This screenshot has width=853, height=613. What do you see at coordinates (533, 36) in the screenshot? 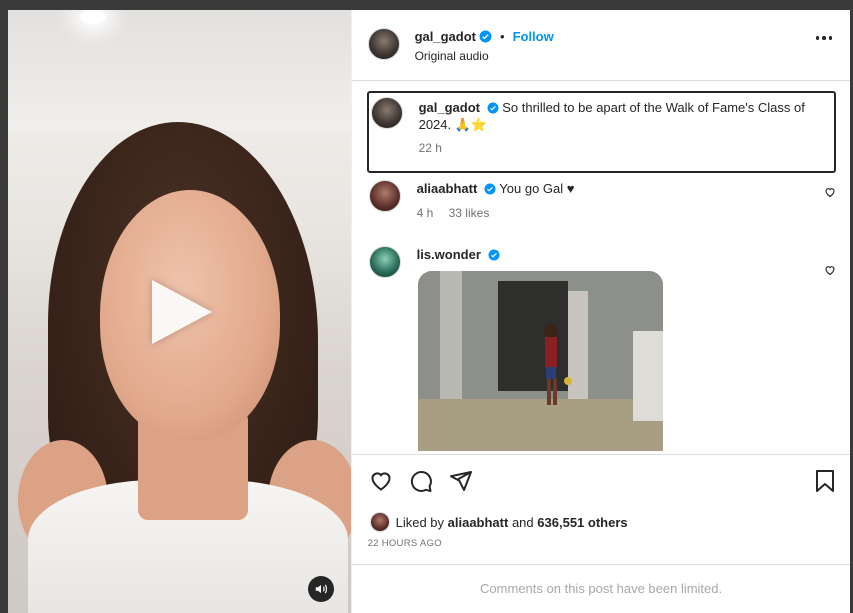
I see `follow-button: Follow` at bounding box center [533, 36].